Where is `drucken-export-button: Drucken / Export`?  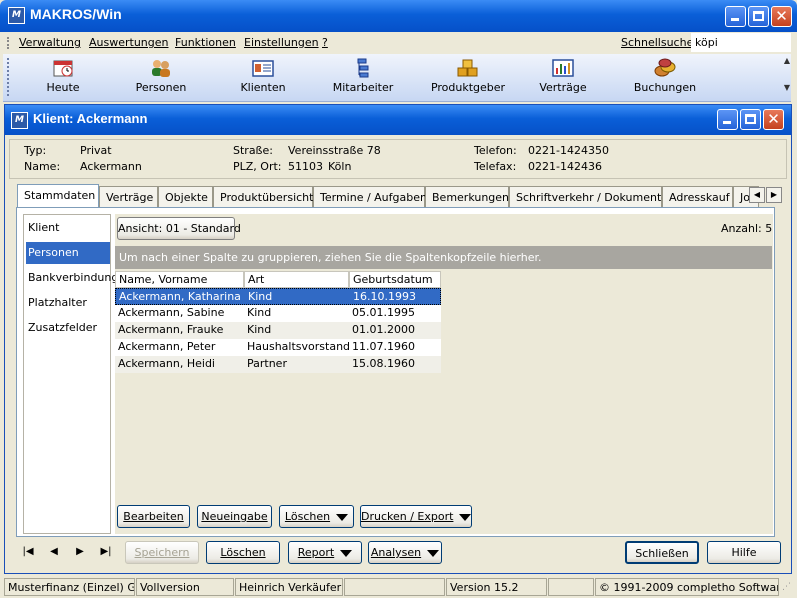 drucken-export-button: Drucken / Export is located at coordinates (416, 516).